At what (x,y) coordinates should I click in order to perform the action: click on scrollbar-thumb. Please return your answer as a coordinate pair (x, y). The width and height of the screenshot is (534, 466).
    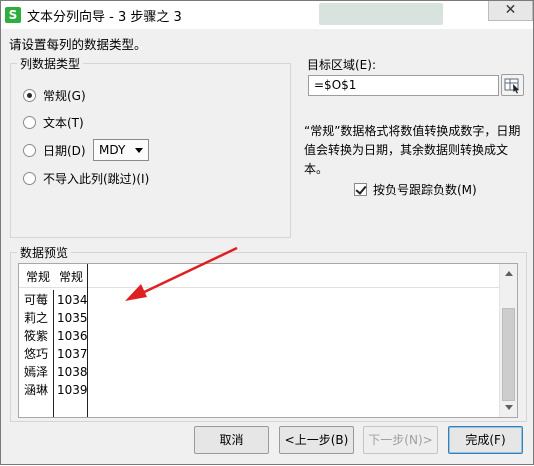
    Looking at the image, I should click on (508, 354).